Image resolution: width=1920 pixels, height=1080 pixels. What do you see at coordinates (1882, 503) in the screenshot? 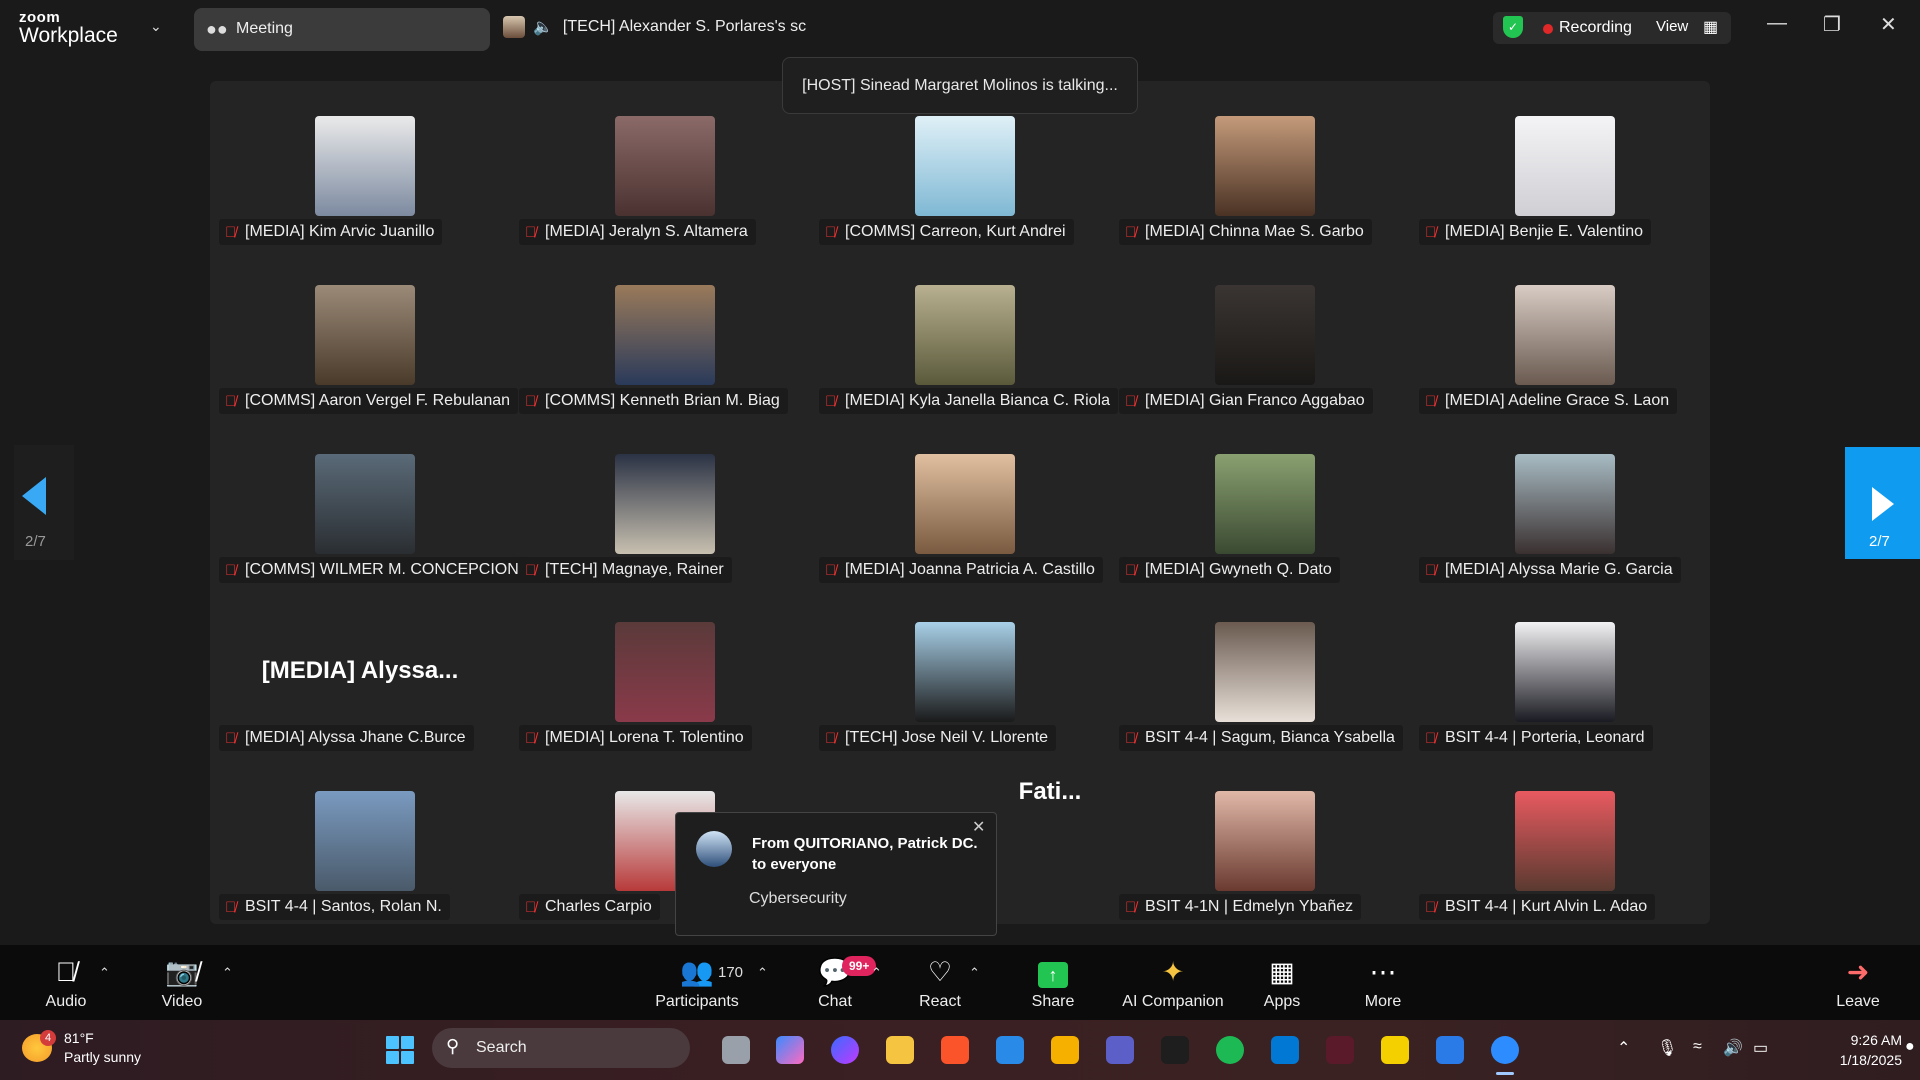
I see `next-page-button: 2/7` at bounding box center [1882, 503].